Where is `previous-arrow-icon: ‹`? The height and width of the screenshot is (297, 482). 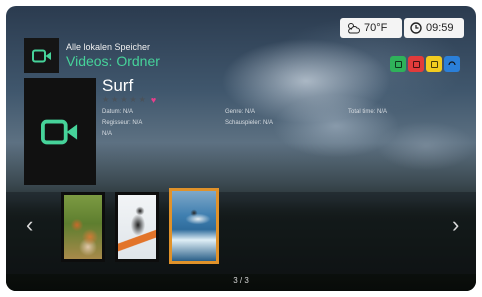 previous-arrow-icon: ‹ is located at coordinates (29, 225).